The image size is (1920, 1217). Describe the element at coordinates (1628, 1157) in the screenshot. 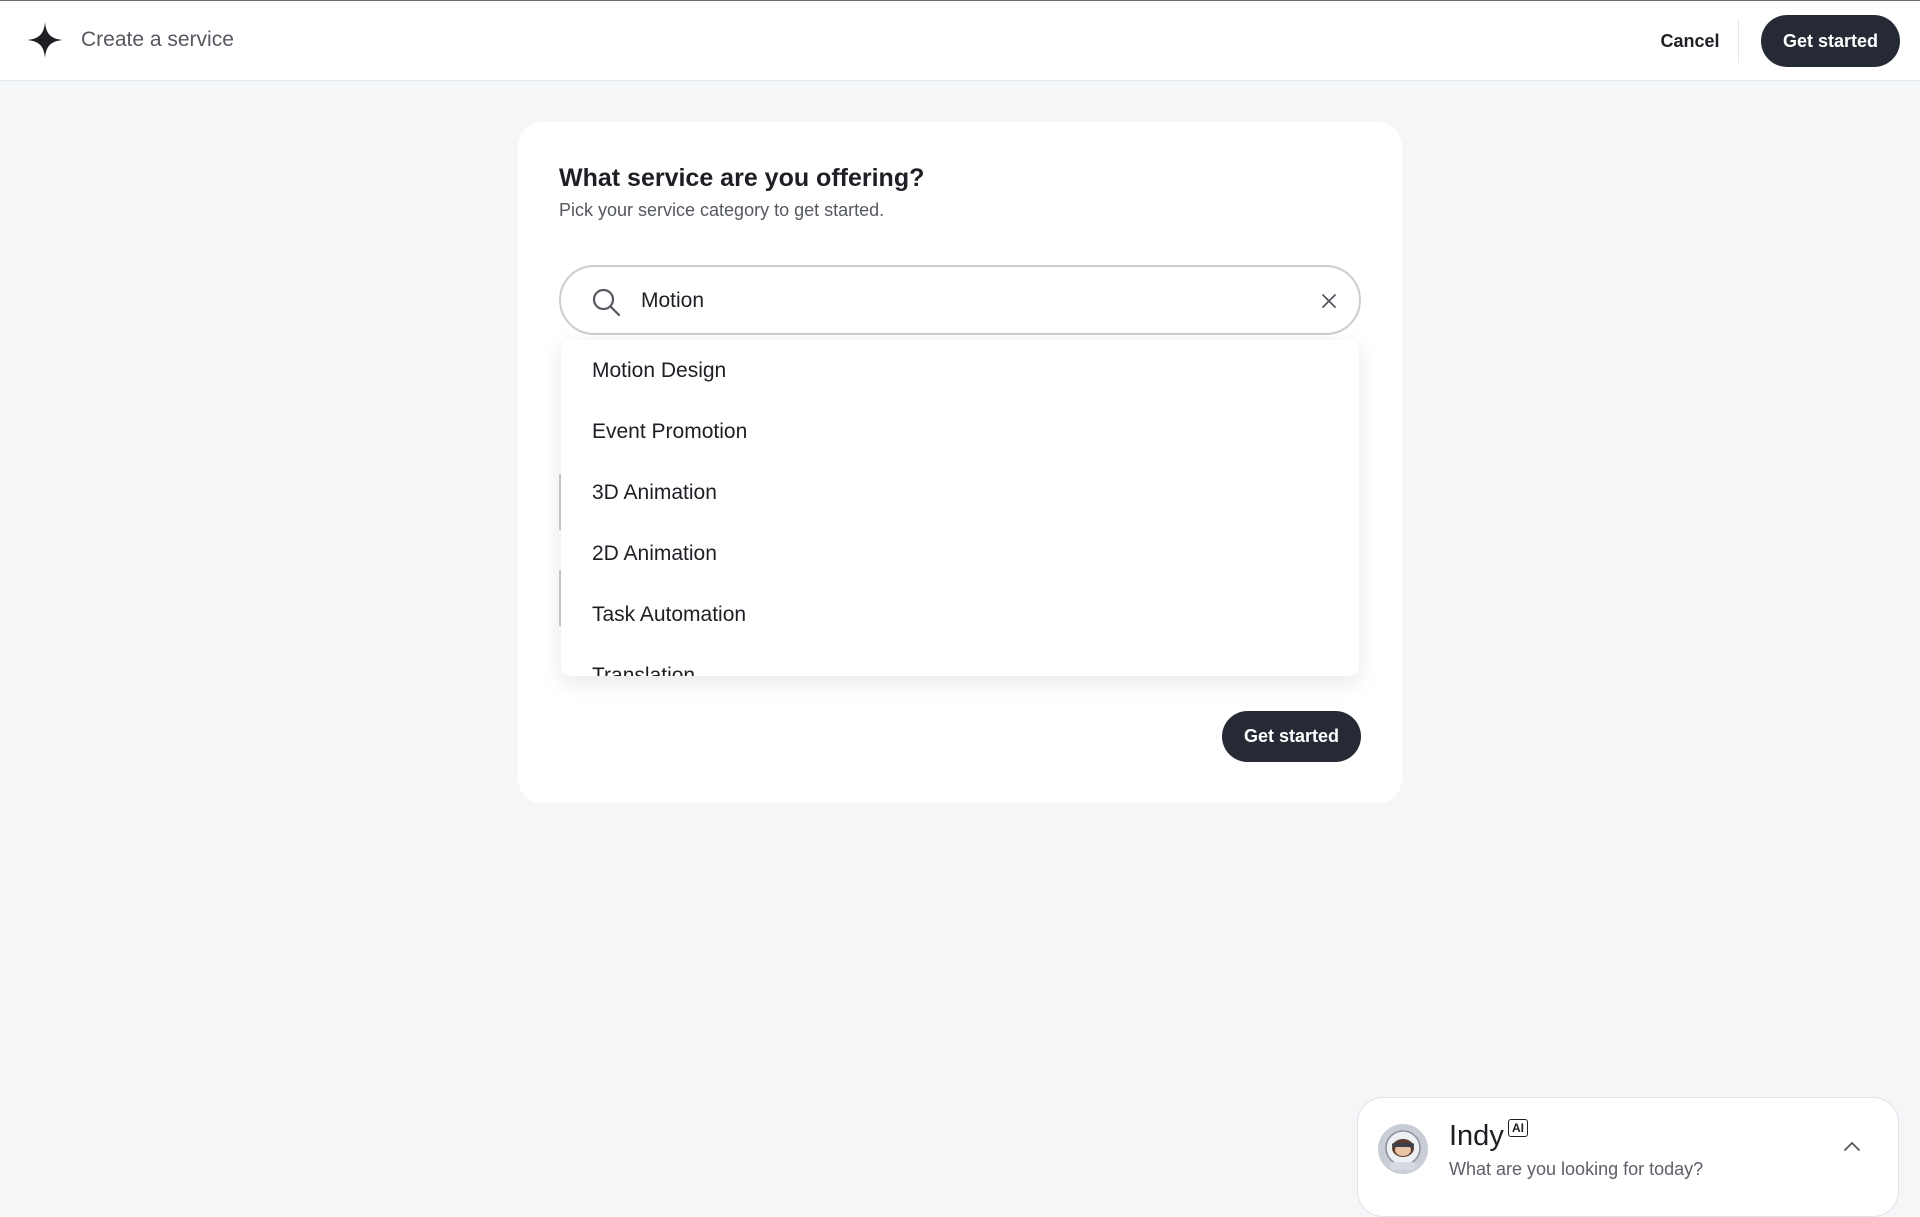

I see `assistant-chat-widget: Indy AI What are you looking for today?` at that location.